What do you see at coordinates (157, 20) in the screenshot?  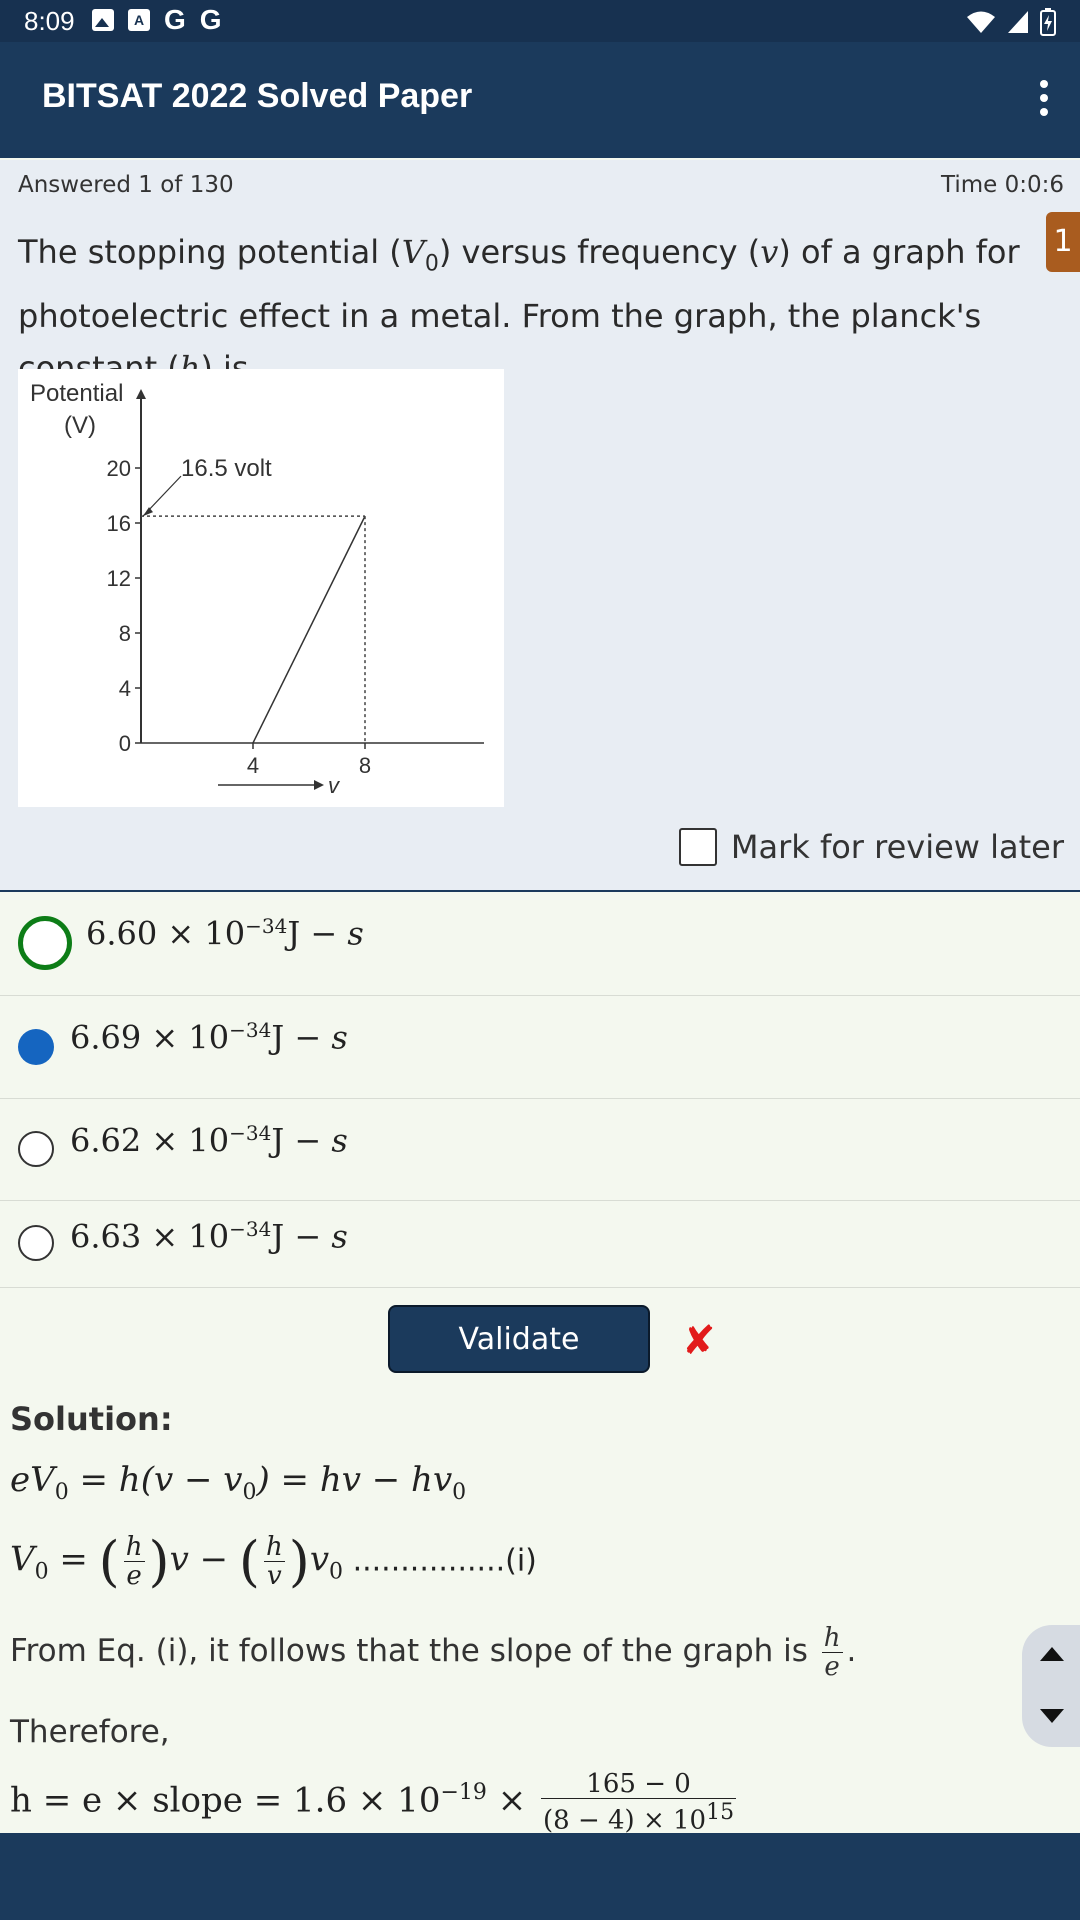 I see `notification-icons: A G G` at bounding box center [157, 20].